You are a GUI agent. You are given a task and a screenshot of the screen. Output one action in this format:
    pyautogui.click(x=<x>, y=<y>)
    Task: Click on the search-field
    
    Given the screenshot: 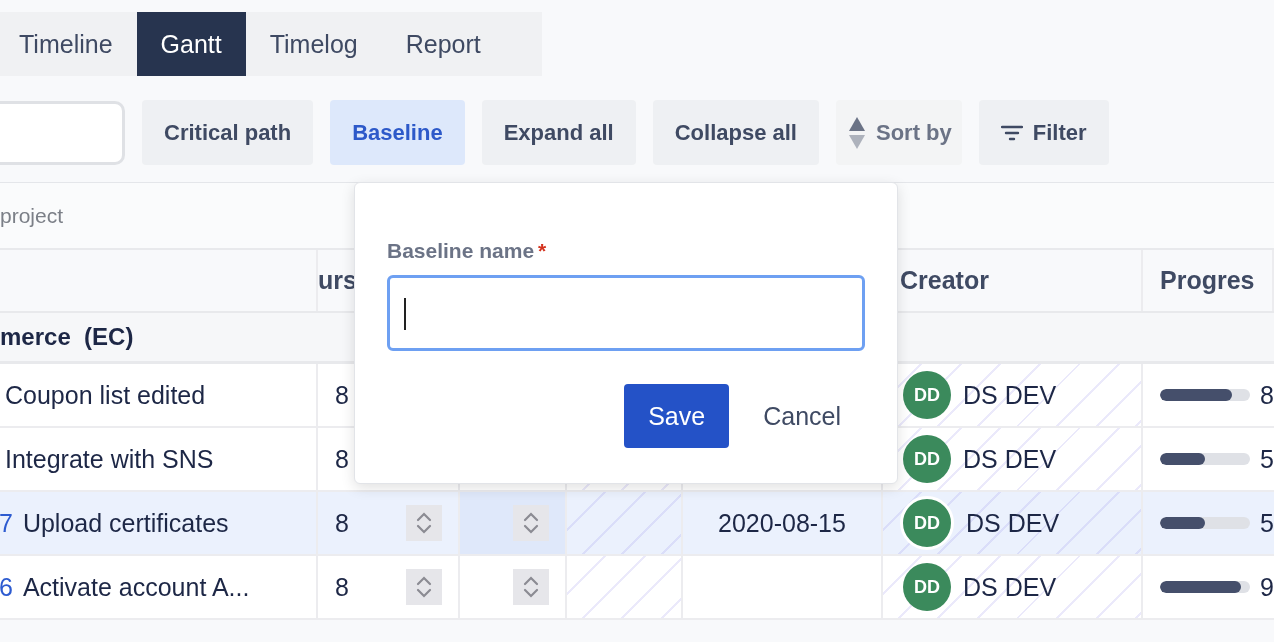 What is the action you would take?
    pyautogui.click(x=62, y=132)
    